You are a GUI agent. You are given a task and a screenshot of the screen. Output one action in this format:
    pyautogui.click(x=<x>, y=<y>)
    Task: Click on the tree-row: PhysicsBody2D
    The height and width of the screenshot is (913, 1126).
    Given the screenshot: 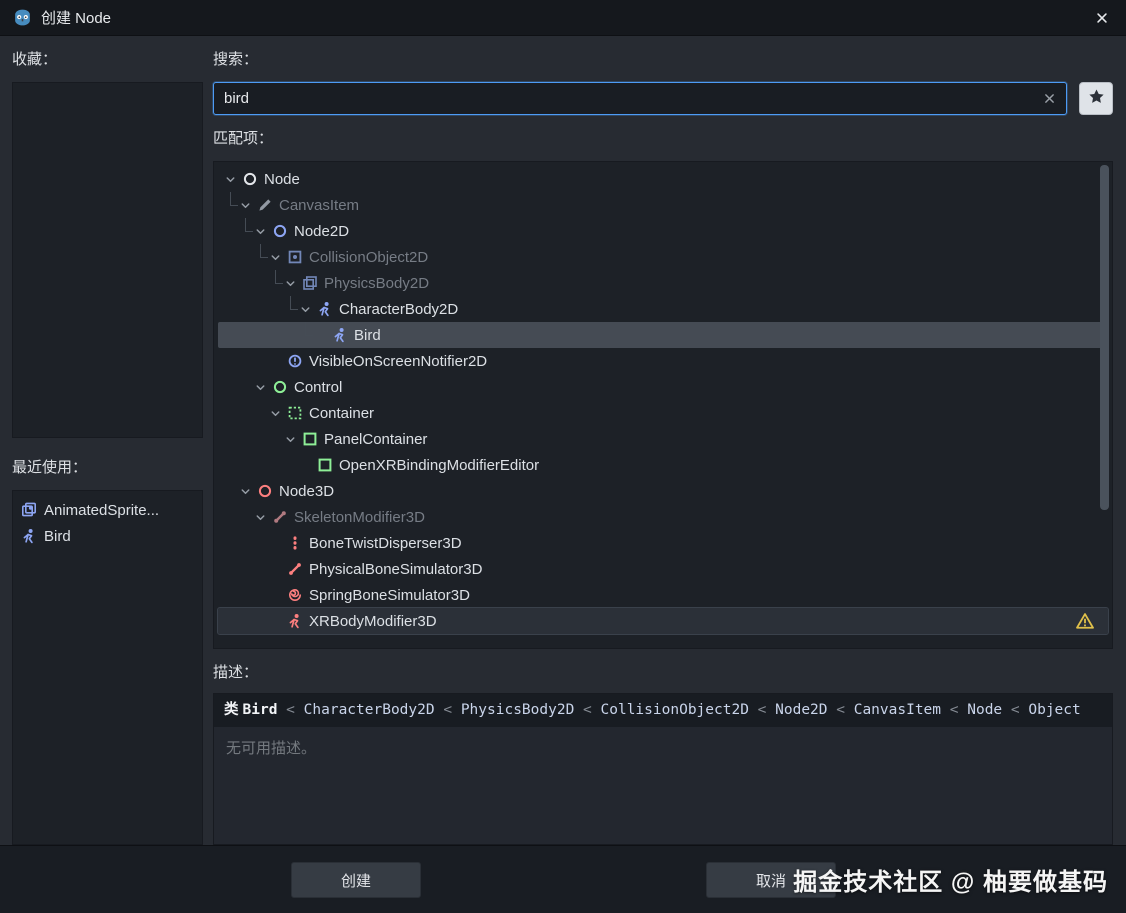 What is the action you would take?
    pyautogui.click(x=663, y=283)
    